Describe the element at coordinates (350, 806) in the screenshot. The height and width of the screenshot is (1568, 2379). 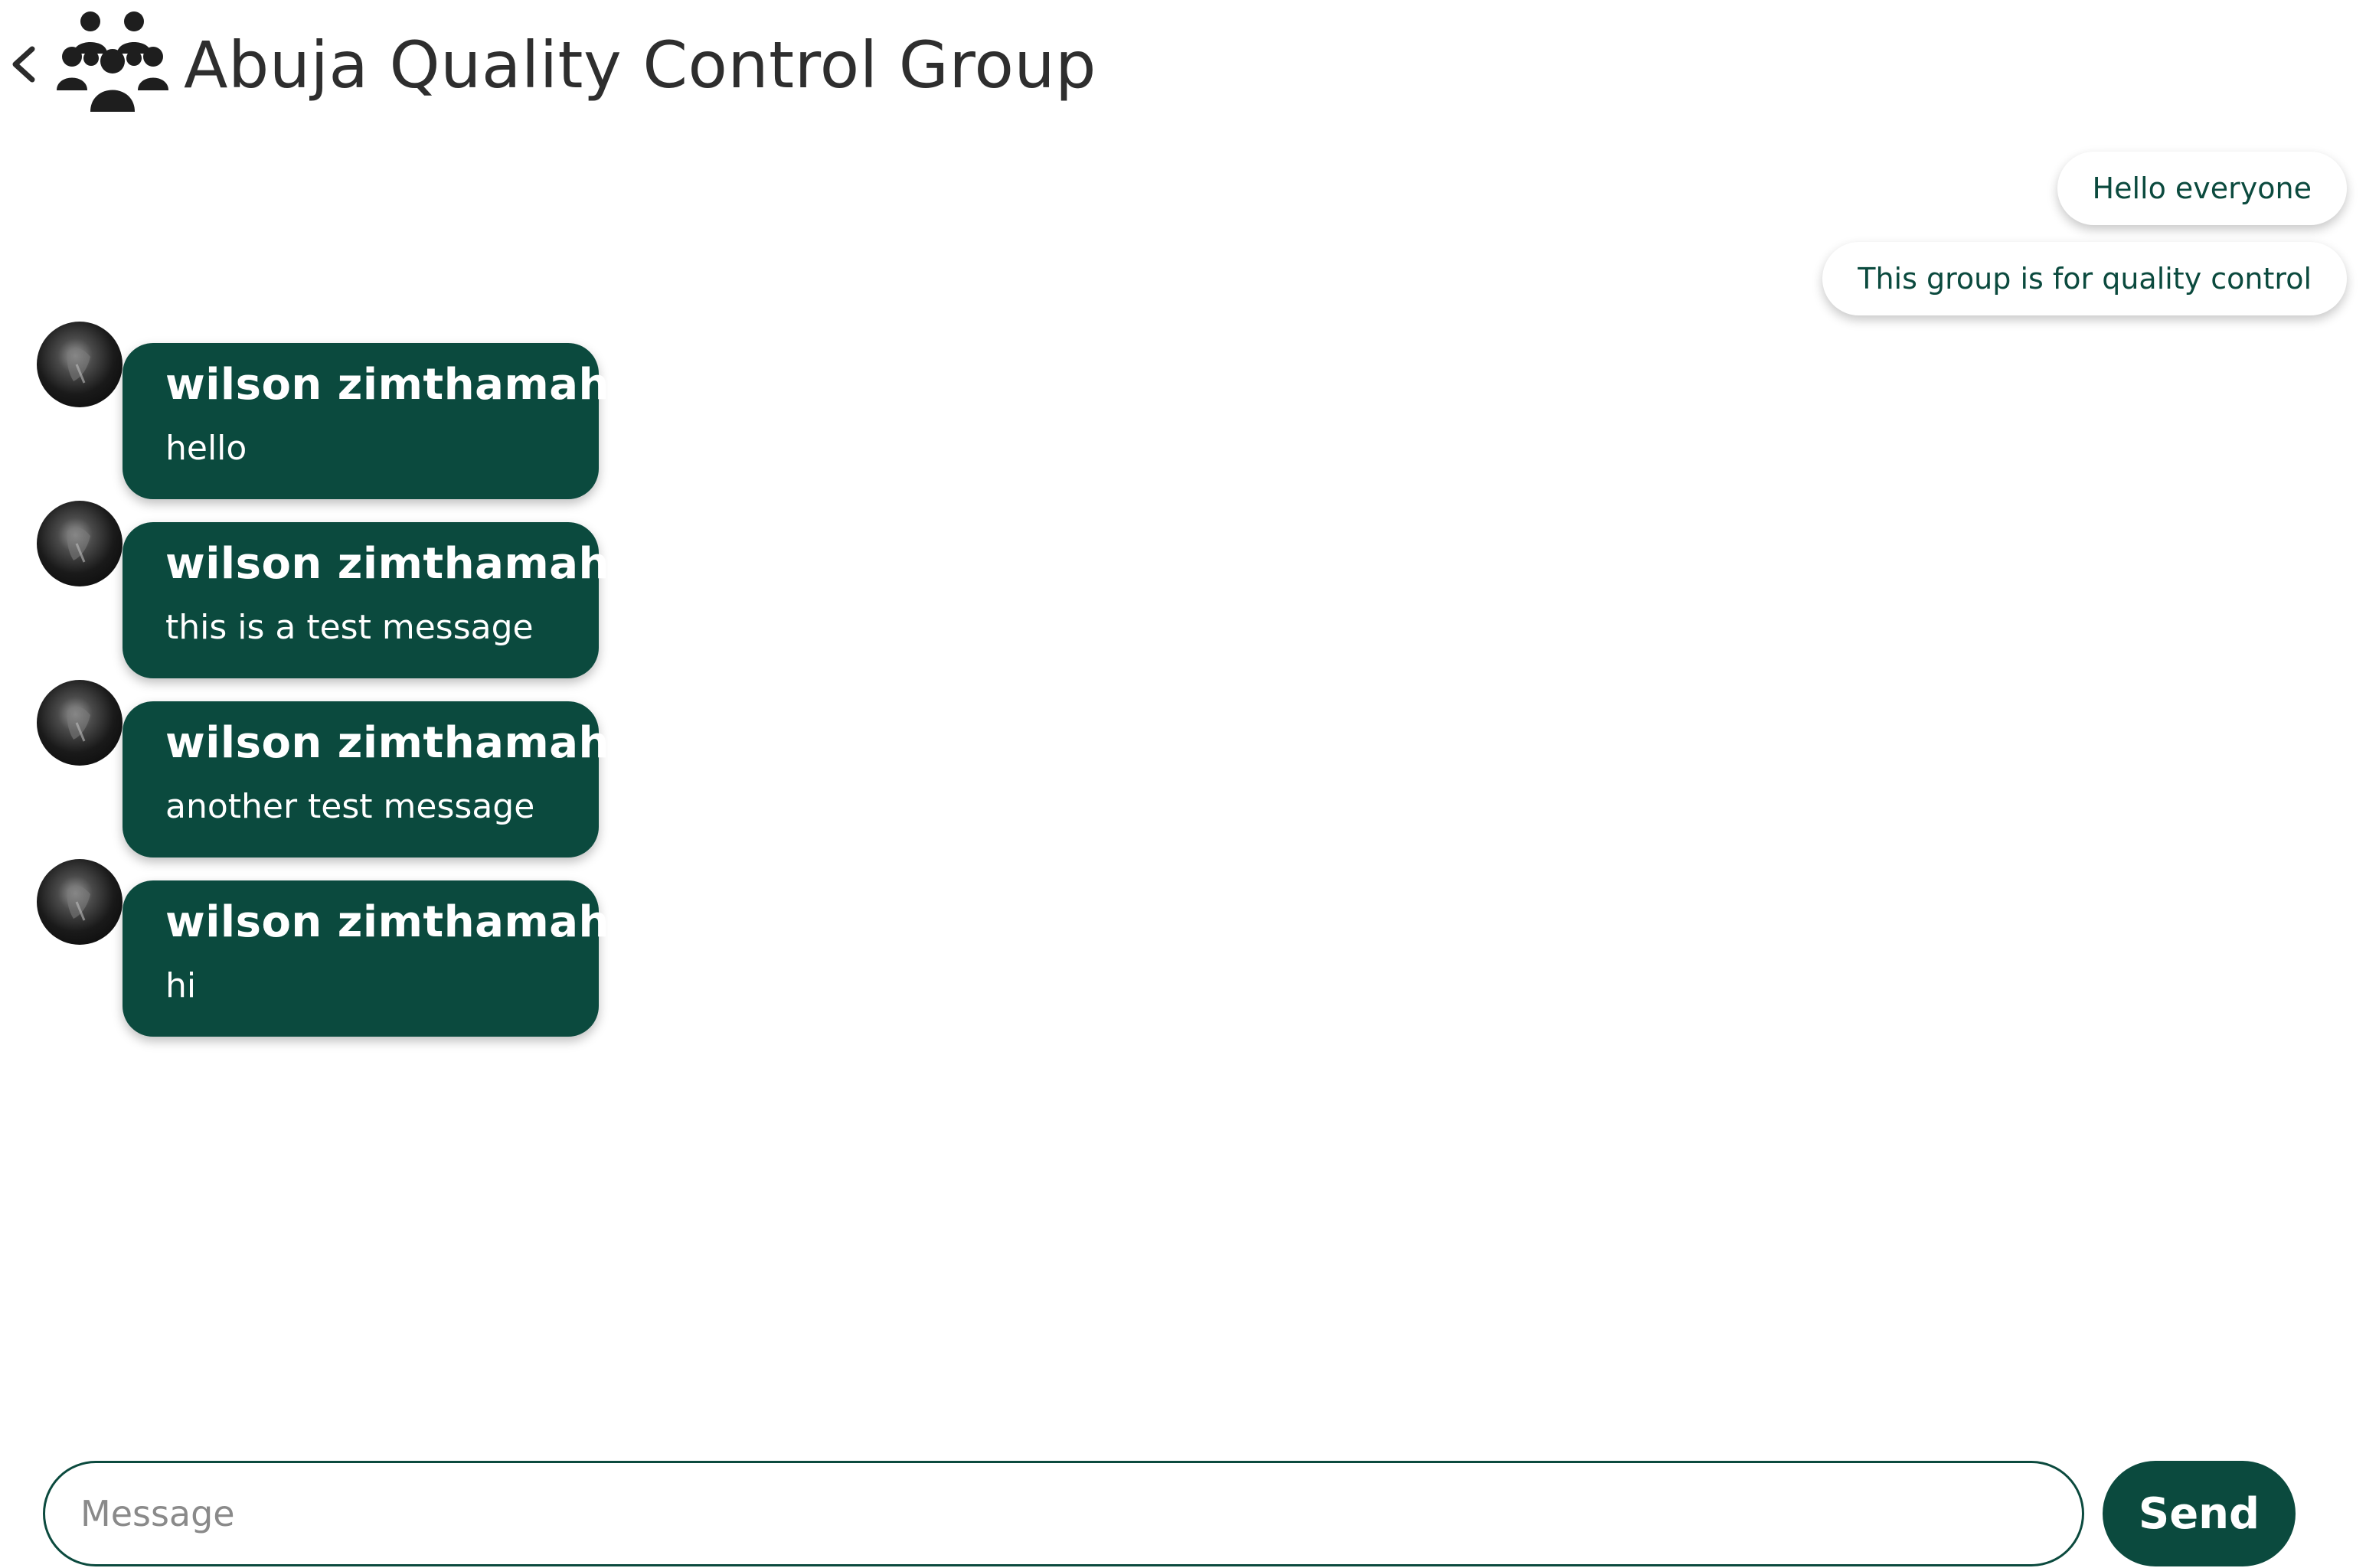
I see `message-text: another test message` at that location.